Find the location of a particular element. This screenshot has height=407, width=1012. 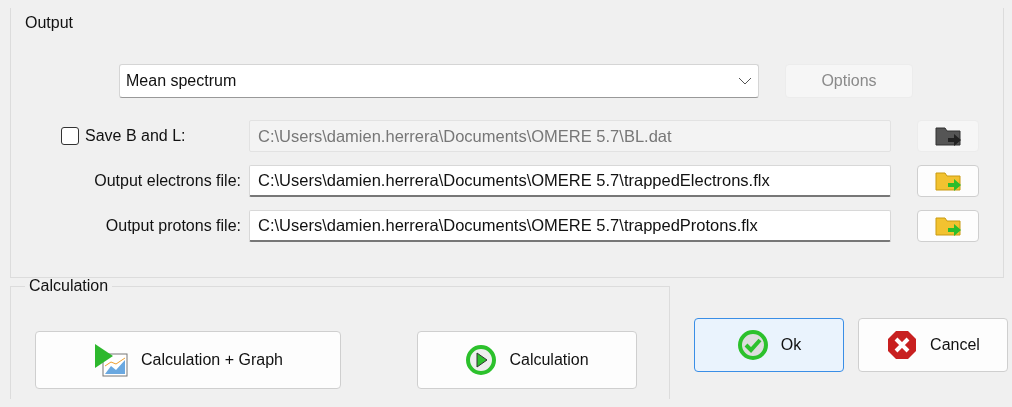

play-circle-icon is located at coordinates (481, 360).